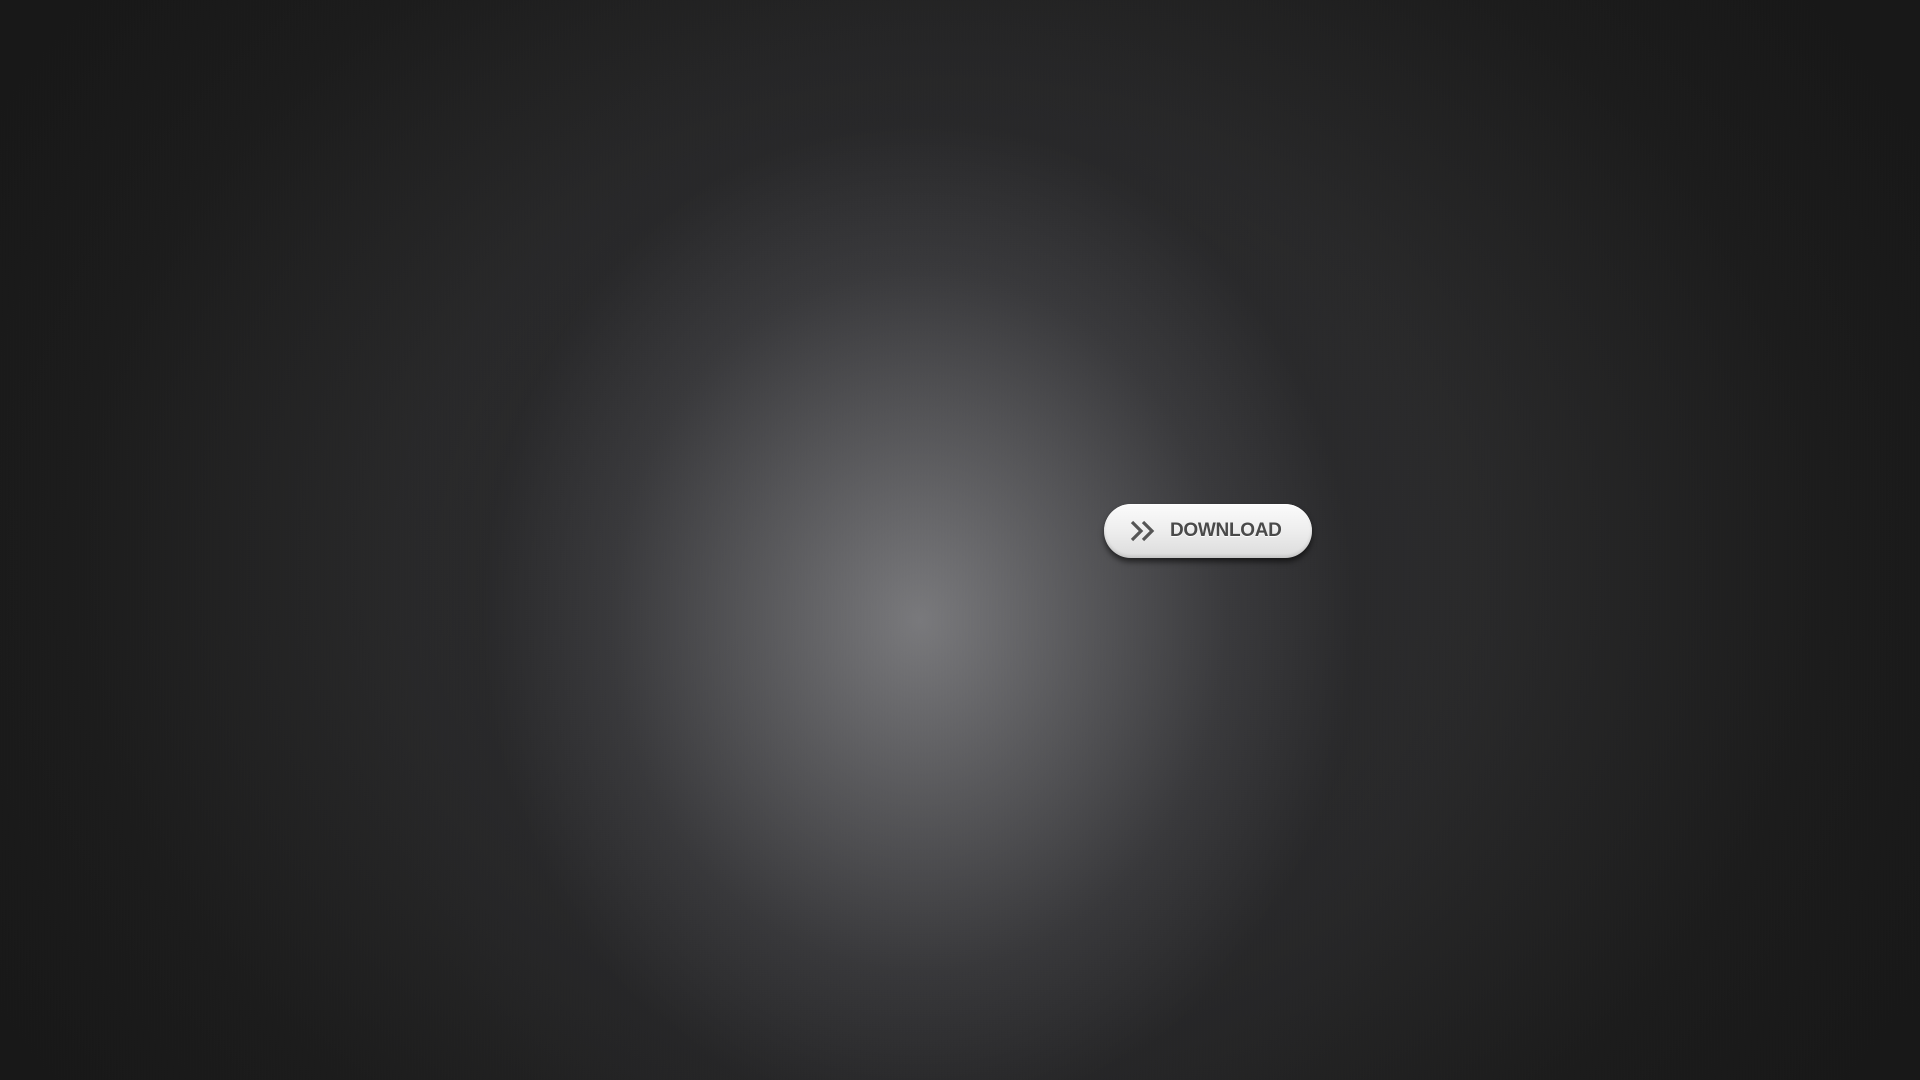 This screenshot has height=1080, width=1920. Describe the element at coordinates (1226, 530) in the screenshot. I see `download-button-label: DOWNLOAD` at that location.